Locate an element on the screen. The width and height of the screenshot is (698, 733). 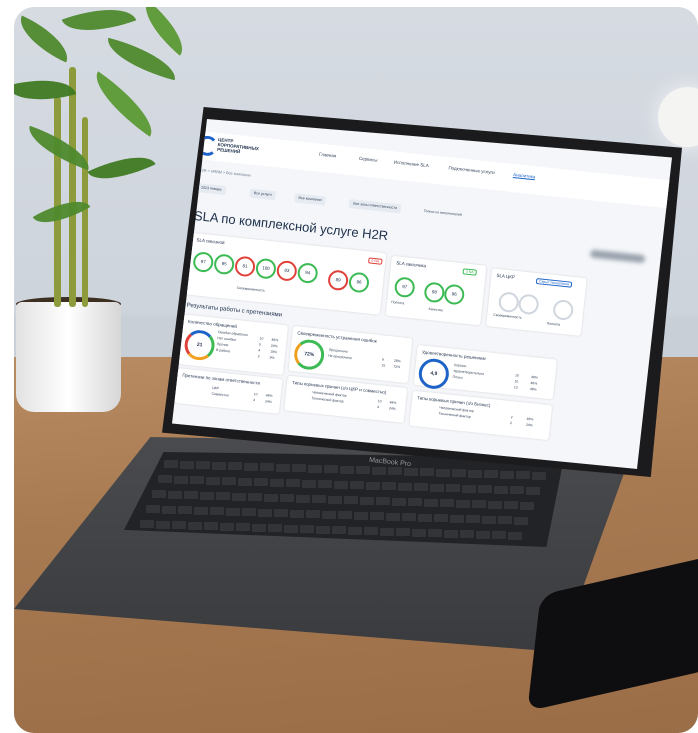
sla-overall-footer: Своевременность is located at coordinates (251, 289).